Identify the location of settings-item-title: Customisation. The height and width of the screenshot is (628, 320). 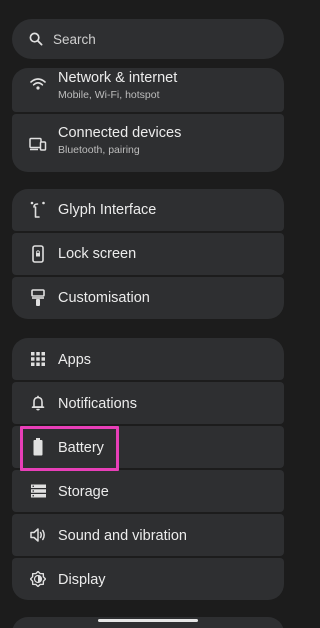
(104, 298).